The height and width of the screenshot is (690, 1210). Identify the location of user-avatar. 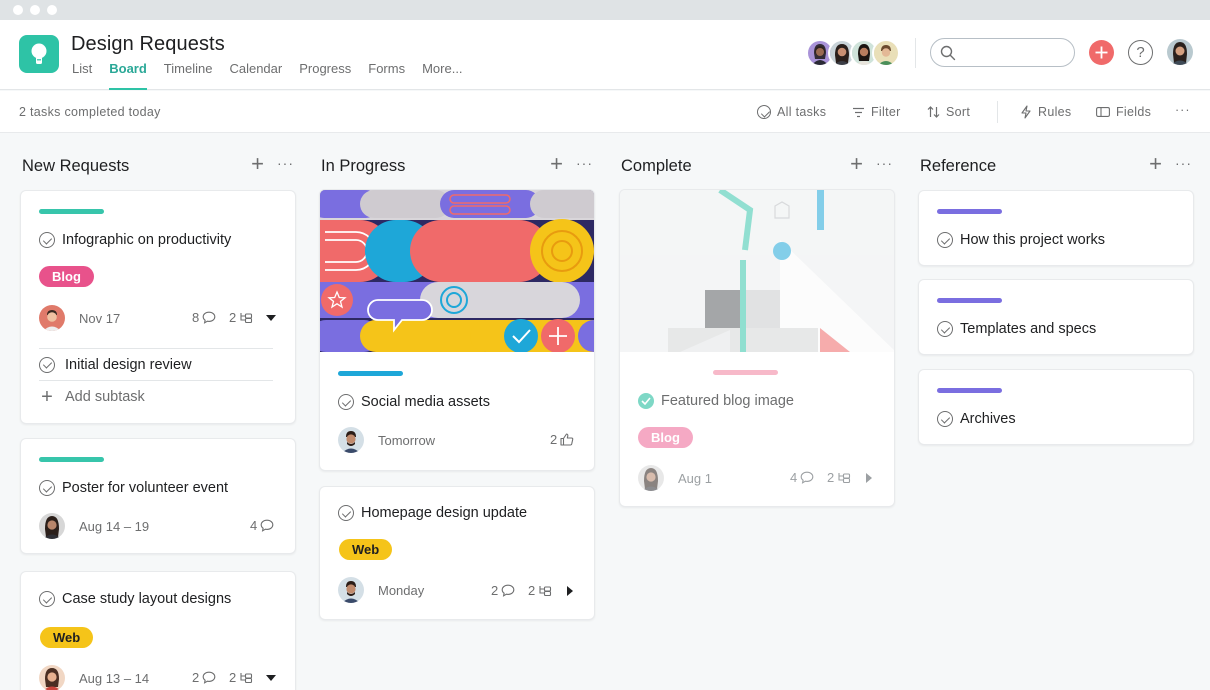
(1180, 52).